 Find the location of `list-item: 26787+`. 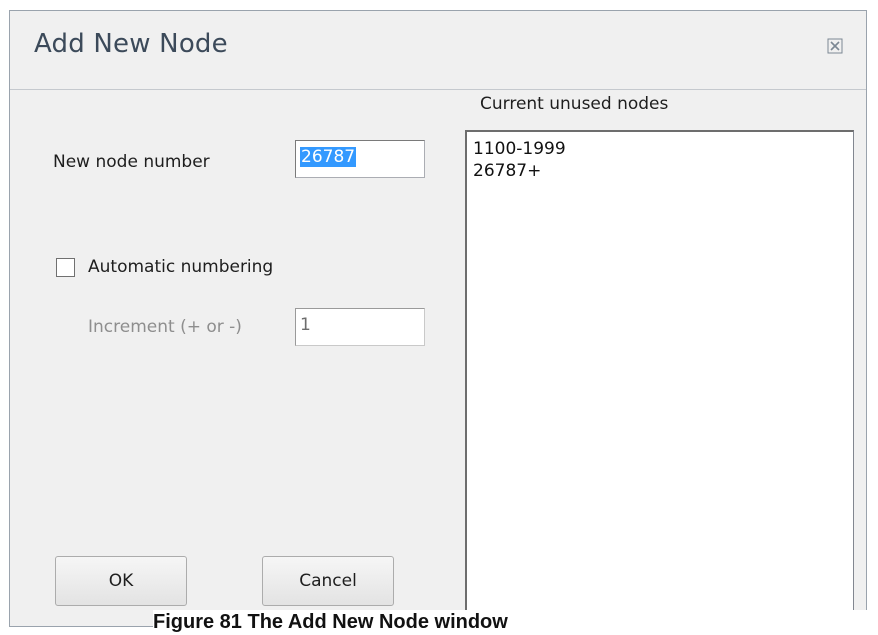

list-item: 26787+ is located at coordinates (660, 171).